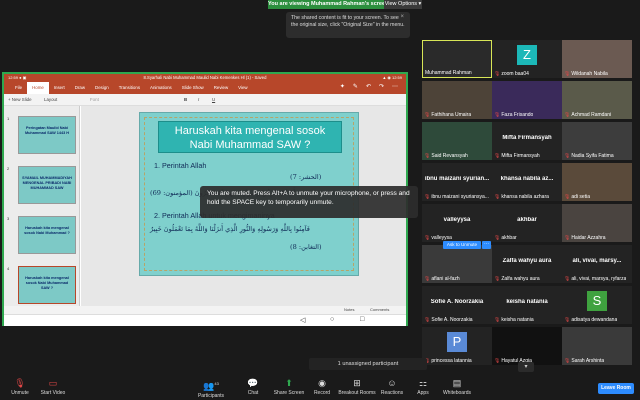 This screenshot has width=640, height=400. Describe the element at coordinates (50, 100) in the screenshot. I see `layout-button: Layout` at that location.